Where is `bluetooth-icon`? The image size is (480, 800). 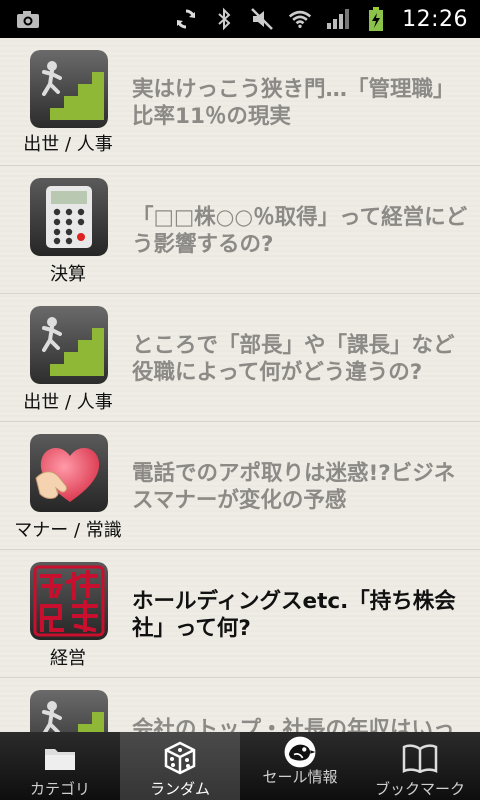
bluetooth-icon is located at coordinates (224, 19).